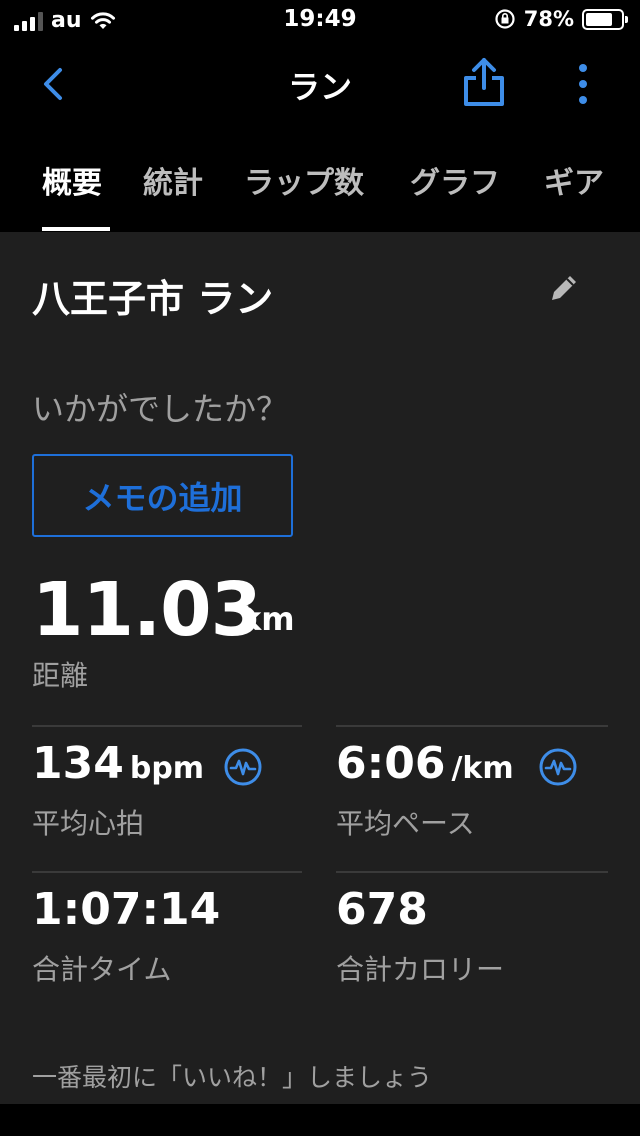 This screenshot has width=640, height=1136. What do you see at coordinates (548, 19) in the screenshot?
I see `battery-percent: 78%` at bounding box center [548, 19].